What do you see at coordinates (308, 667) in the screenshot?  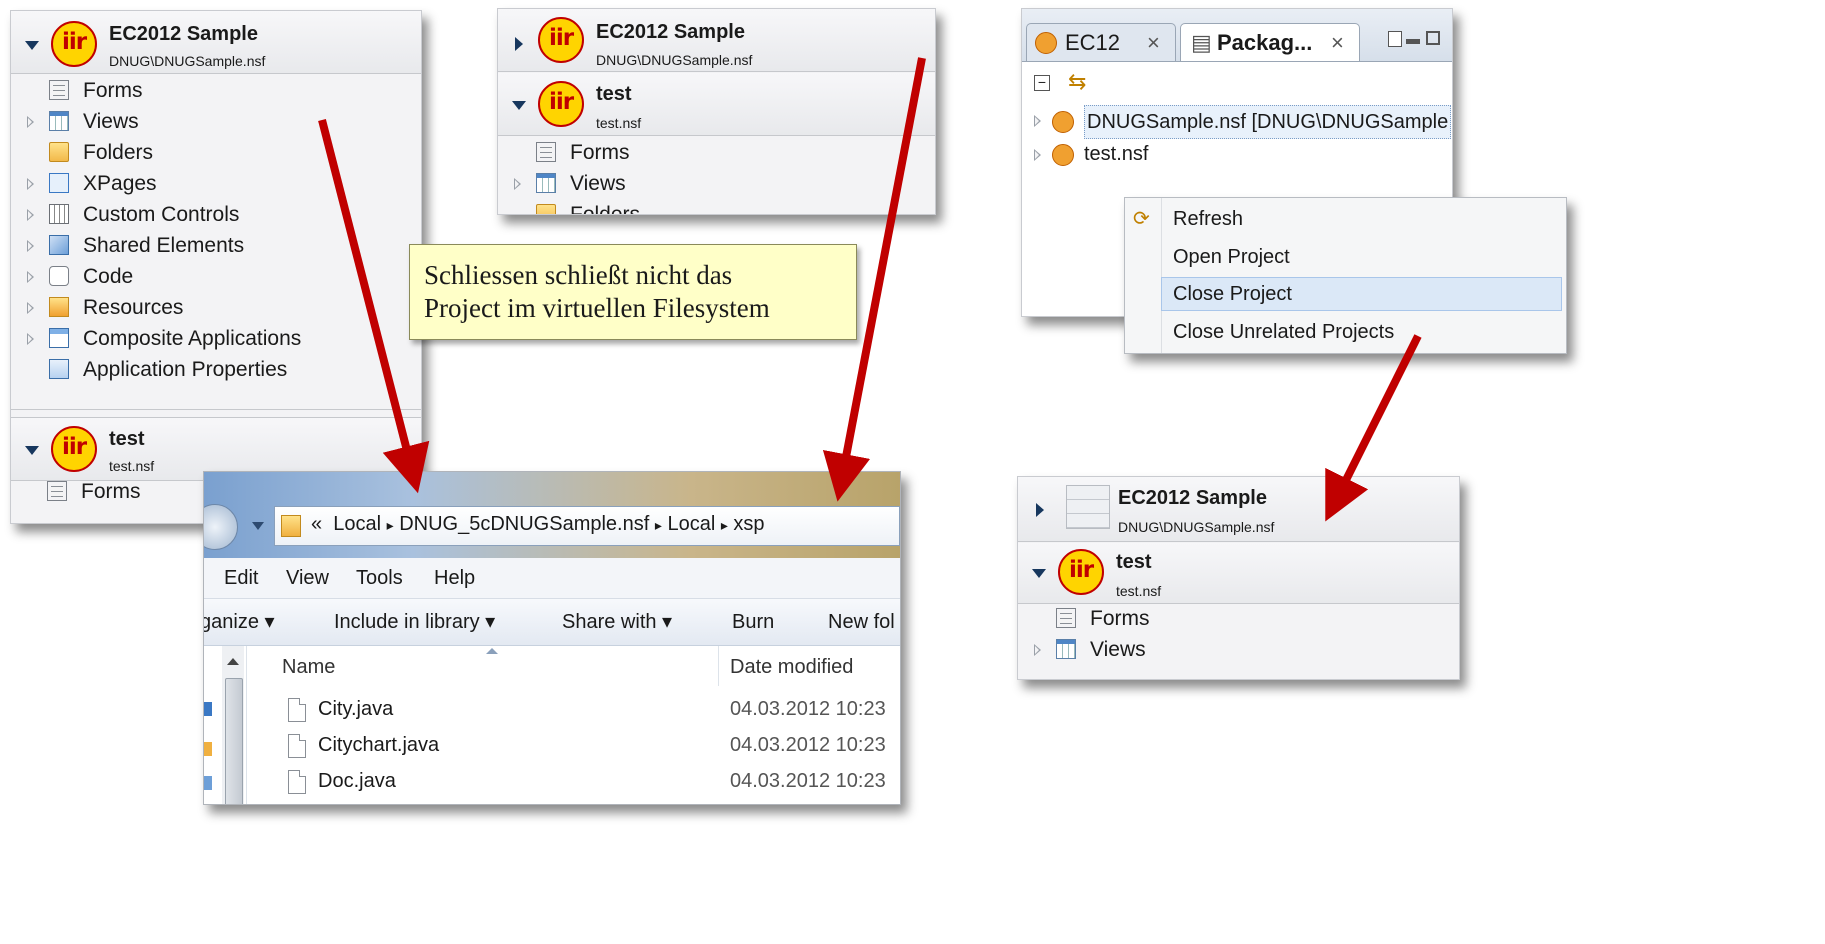 I see `column-header-name: Name` at bounding box center [308, 667].